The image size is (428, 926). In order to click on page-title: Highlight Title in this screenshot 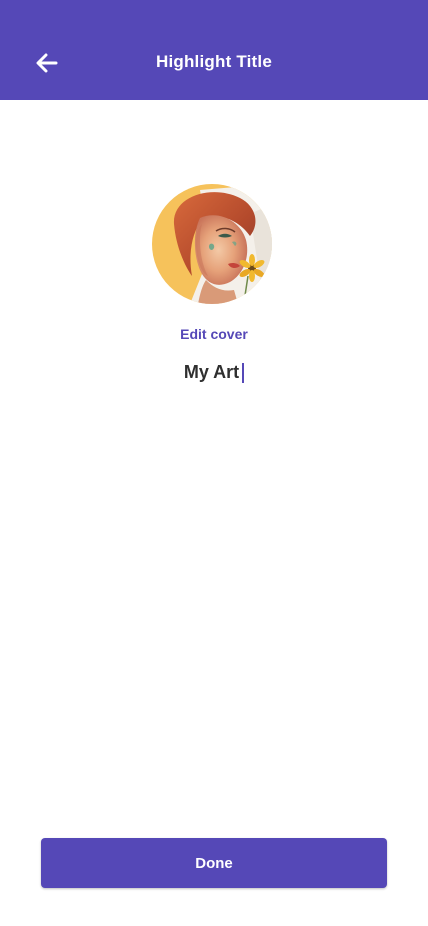, I will do `click(213, 61)`.